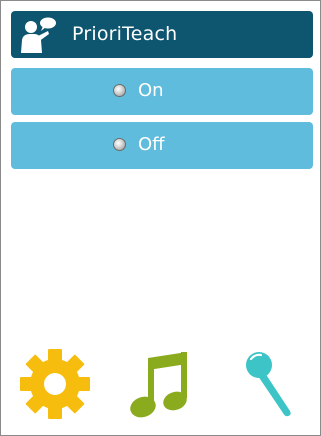  Describe the element at coordinates (38, 35) in the screenshot. I see `teacher-speech-bubble-icon` at that location.